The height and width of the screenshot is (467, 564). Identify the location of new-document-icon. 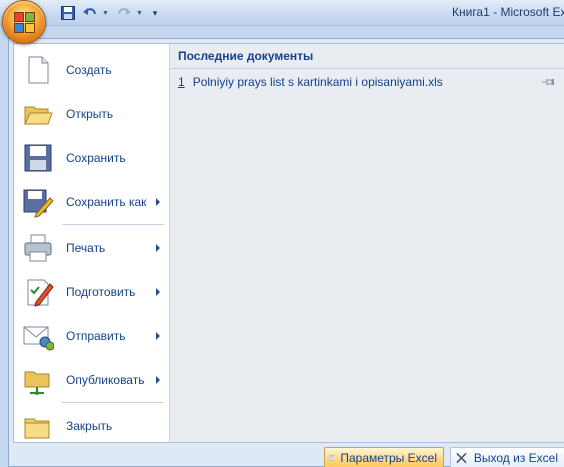
(38, 70).